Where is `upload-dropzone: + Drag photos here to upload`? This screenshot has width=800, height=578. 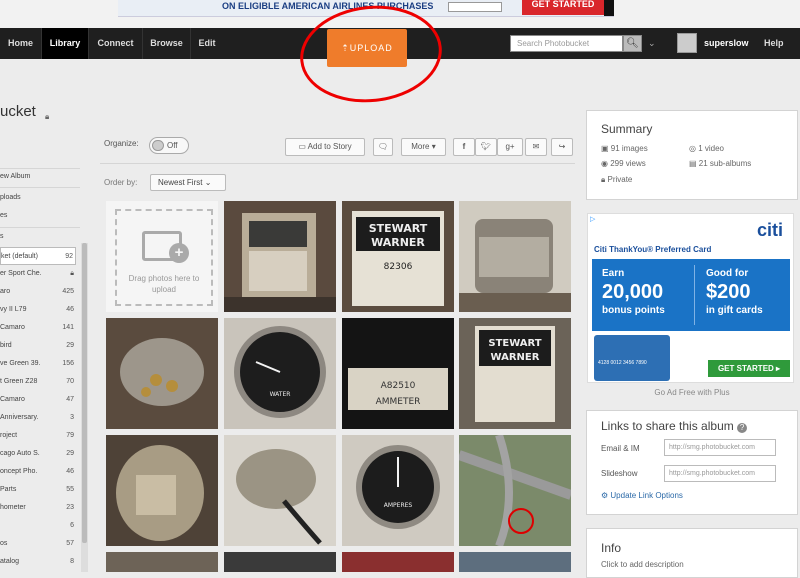
upload-dropzone: + Drag photos here to upload is located at coordinates (162, 256).